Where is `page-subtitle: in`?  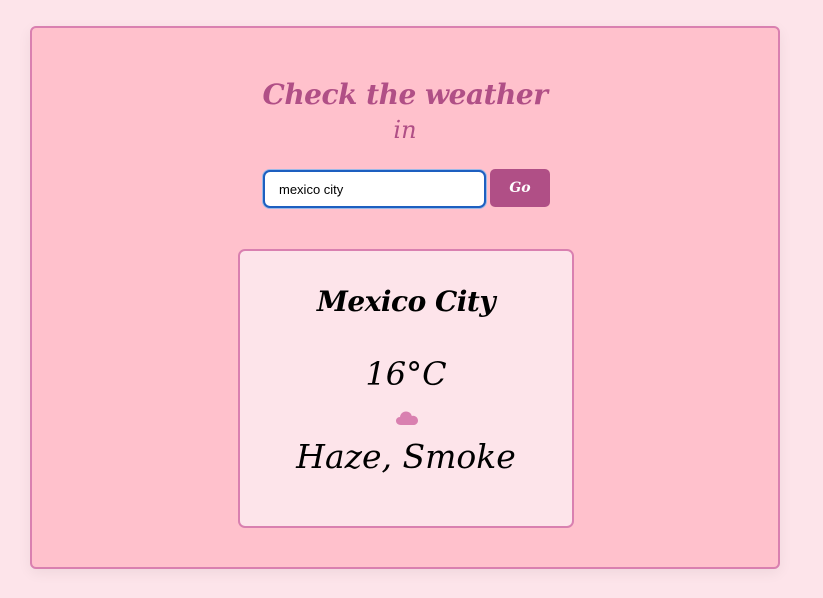
page-subtitle: in is located at coordinates (405, 130).